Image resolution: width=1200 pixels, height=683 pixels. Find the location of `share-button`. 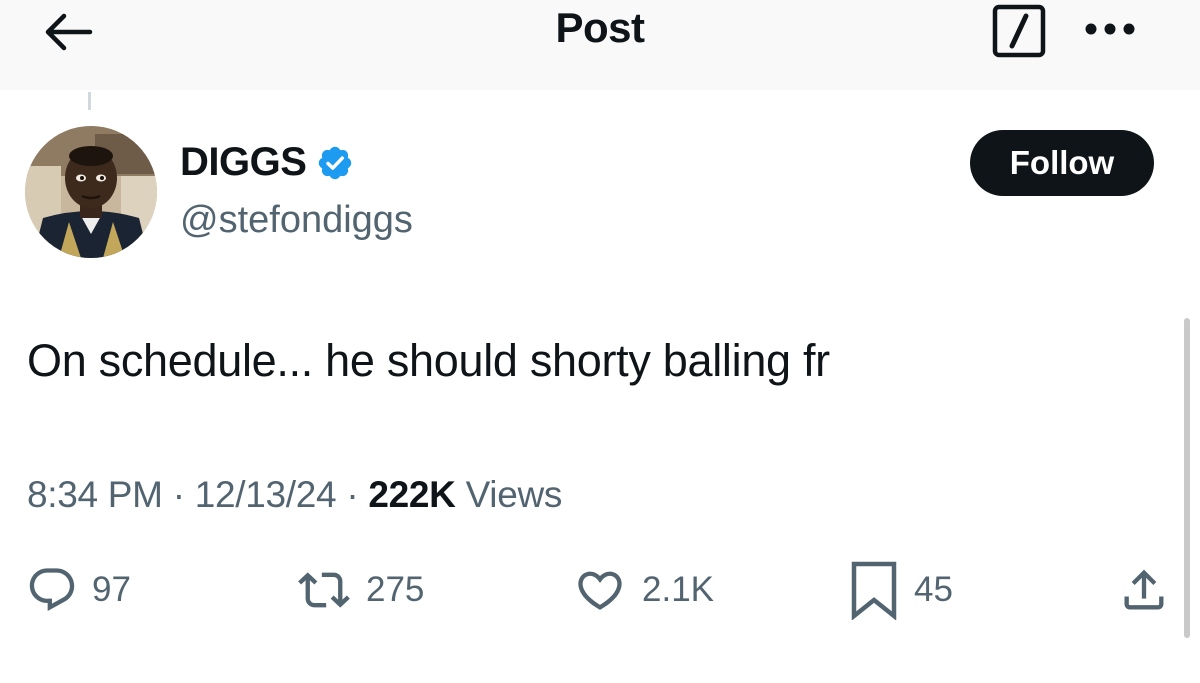

share-button is located at coordinates (1144, 590).